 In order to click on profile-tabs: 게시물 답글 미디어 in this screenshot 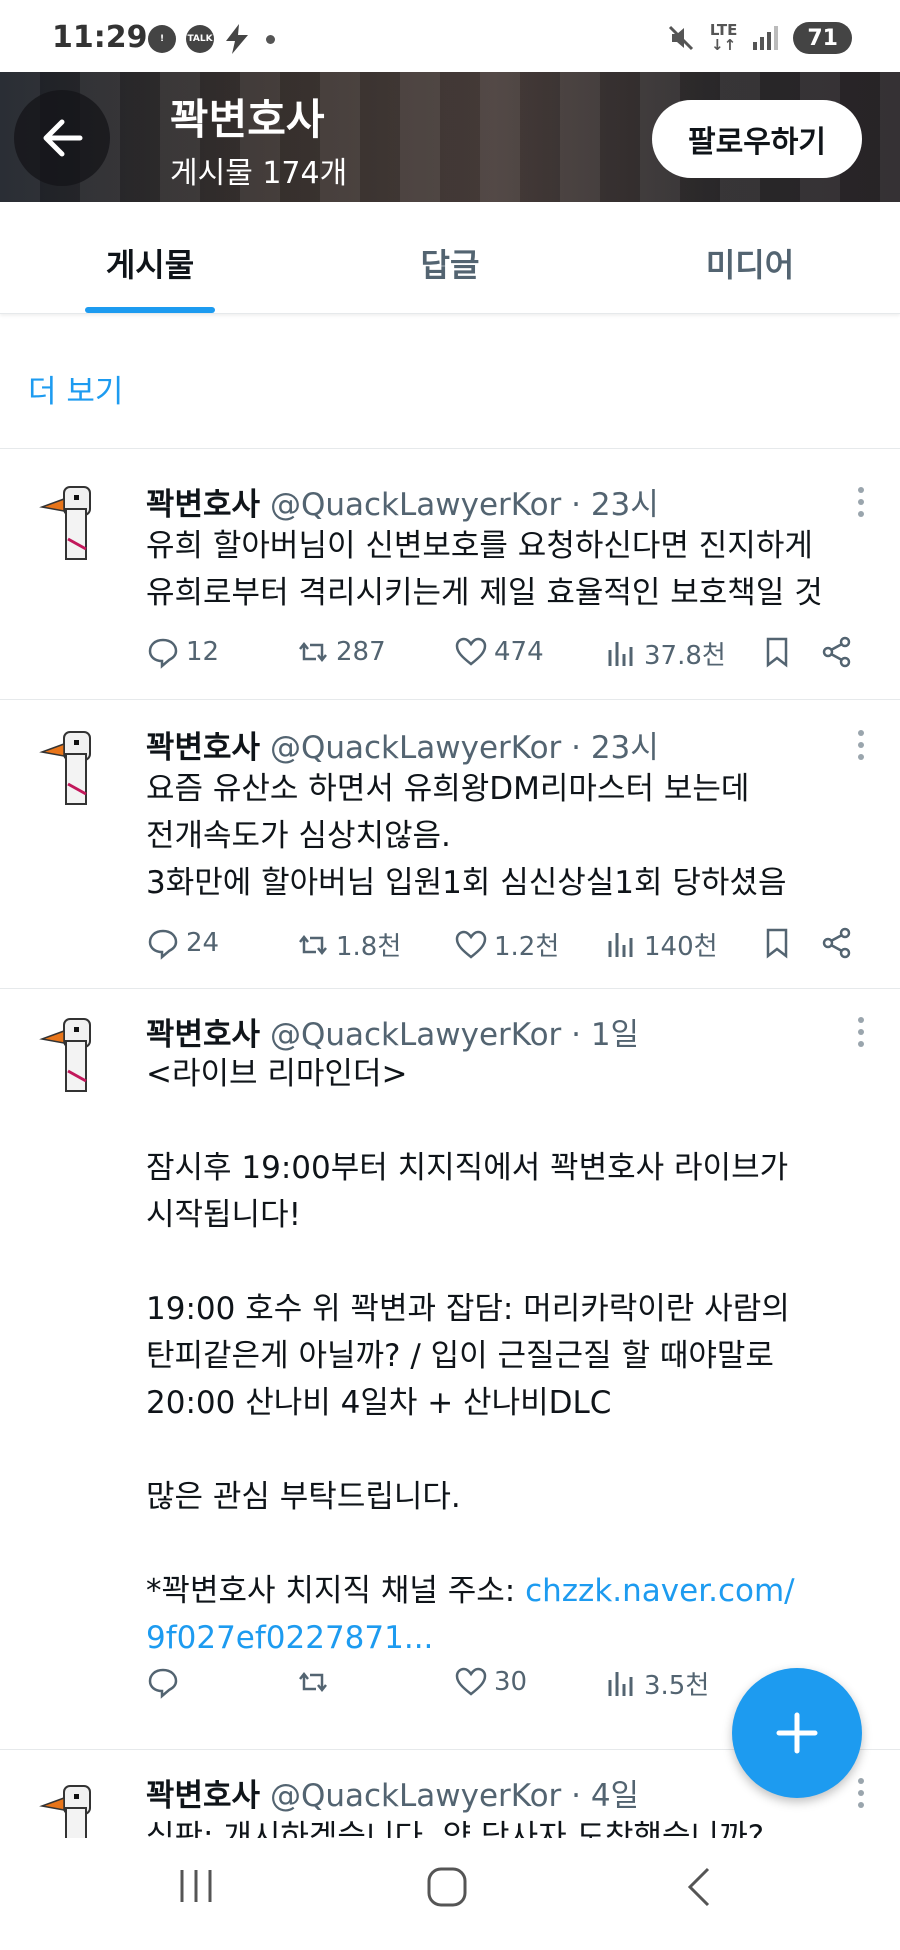, I will do `click(450, 258)`.